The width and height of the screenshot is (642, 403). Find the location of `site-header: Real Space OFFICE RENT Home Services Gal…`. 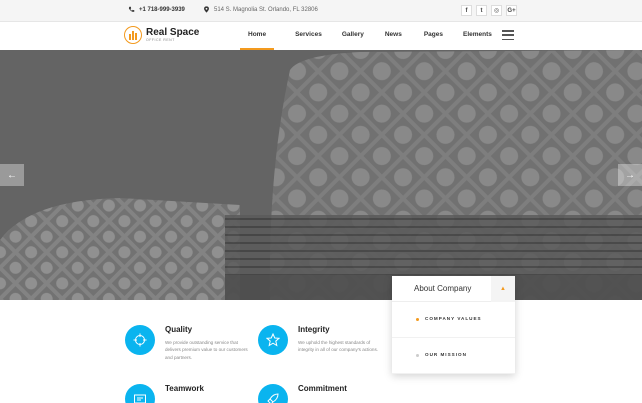

site-header: Real Space OFFICE RENT Home Services Gal… is located at coordinates (321, 36).